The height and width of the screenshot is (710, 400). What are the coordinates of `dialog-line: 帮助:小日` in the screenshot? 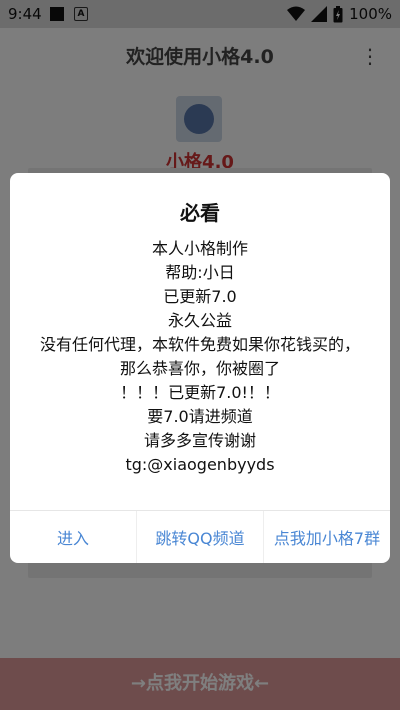 It's located at (200, 272).